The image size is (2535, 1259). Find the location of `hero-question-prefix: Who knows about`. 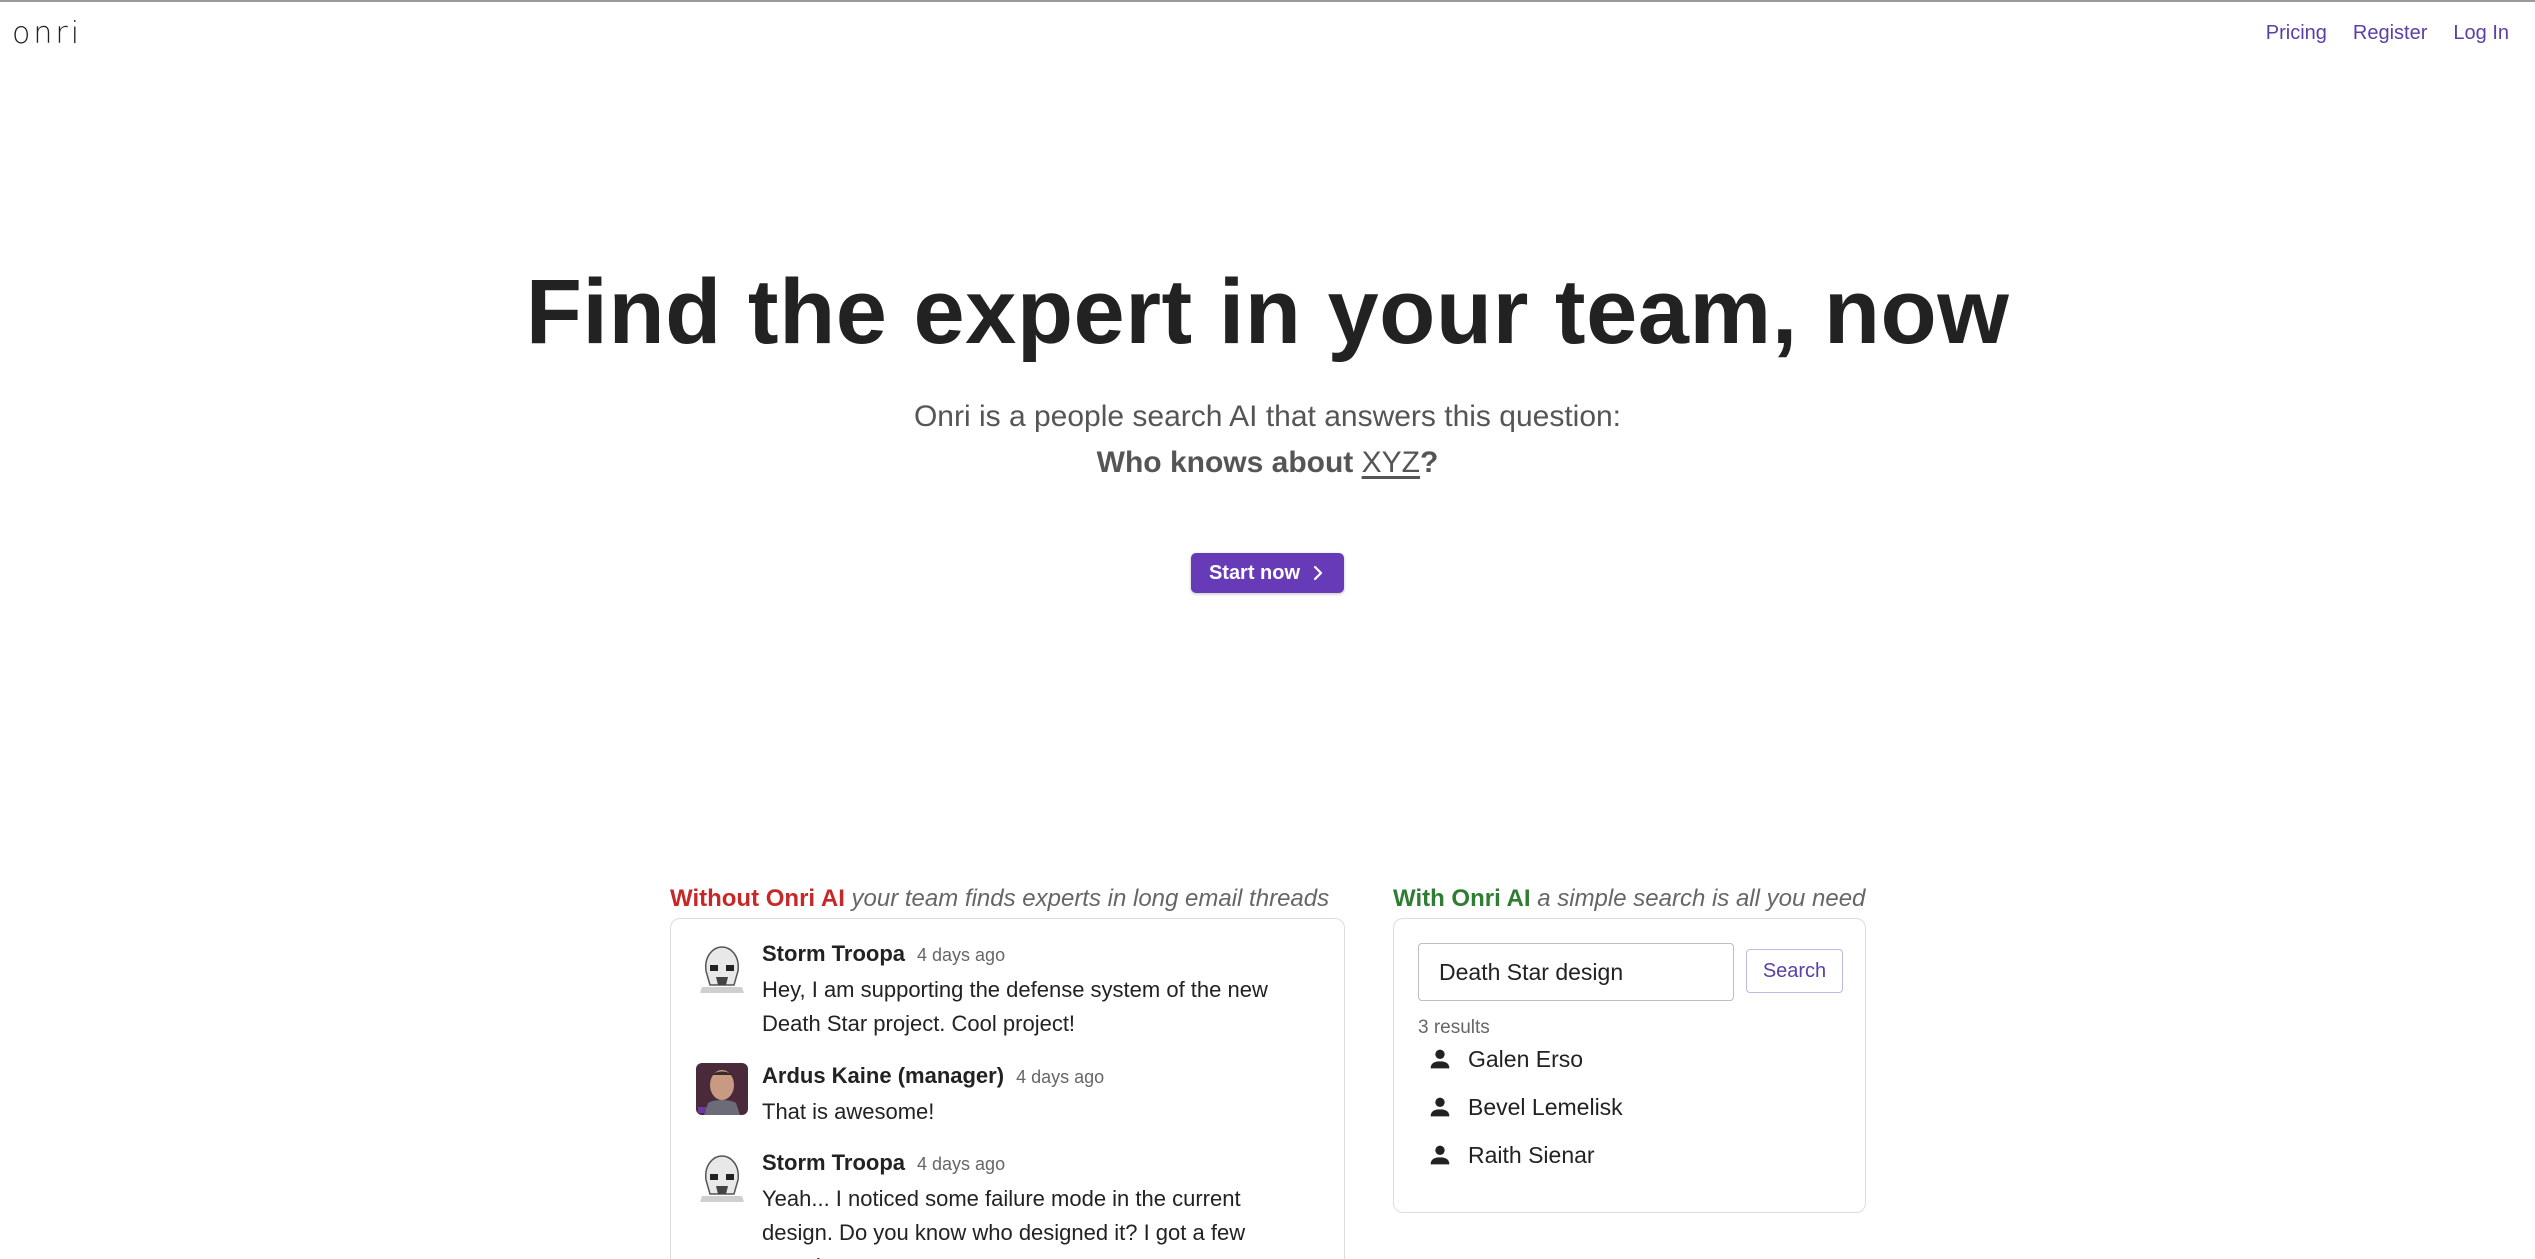

hero-question-prefix: Who knows about is located at coordinates (1229, 462).